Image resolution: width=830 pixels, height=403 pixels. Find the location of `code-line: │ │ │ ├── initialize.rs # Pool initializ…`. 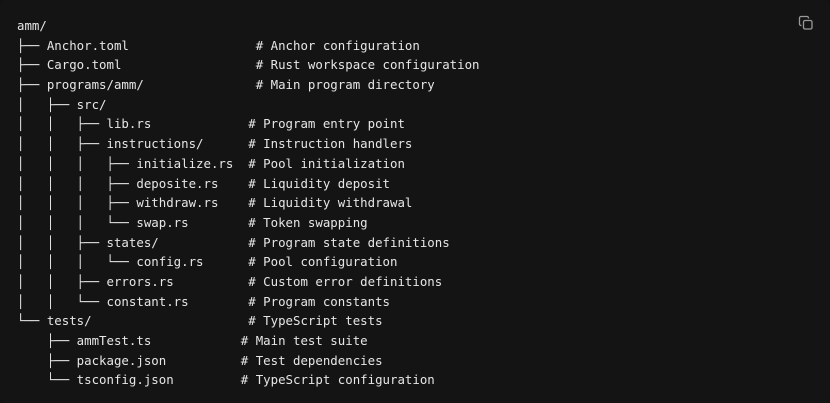

code-line: │ │ │ ├── initialize.rs # Pool initializ… is located at coordinates (211, 163).